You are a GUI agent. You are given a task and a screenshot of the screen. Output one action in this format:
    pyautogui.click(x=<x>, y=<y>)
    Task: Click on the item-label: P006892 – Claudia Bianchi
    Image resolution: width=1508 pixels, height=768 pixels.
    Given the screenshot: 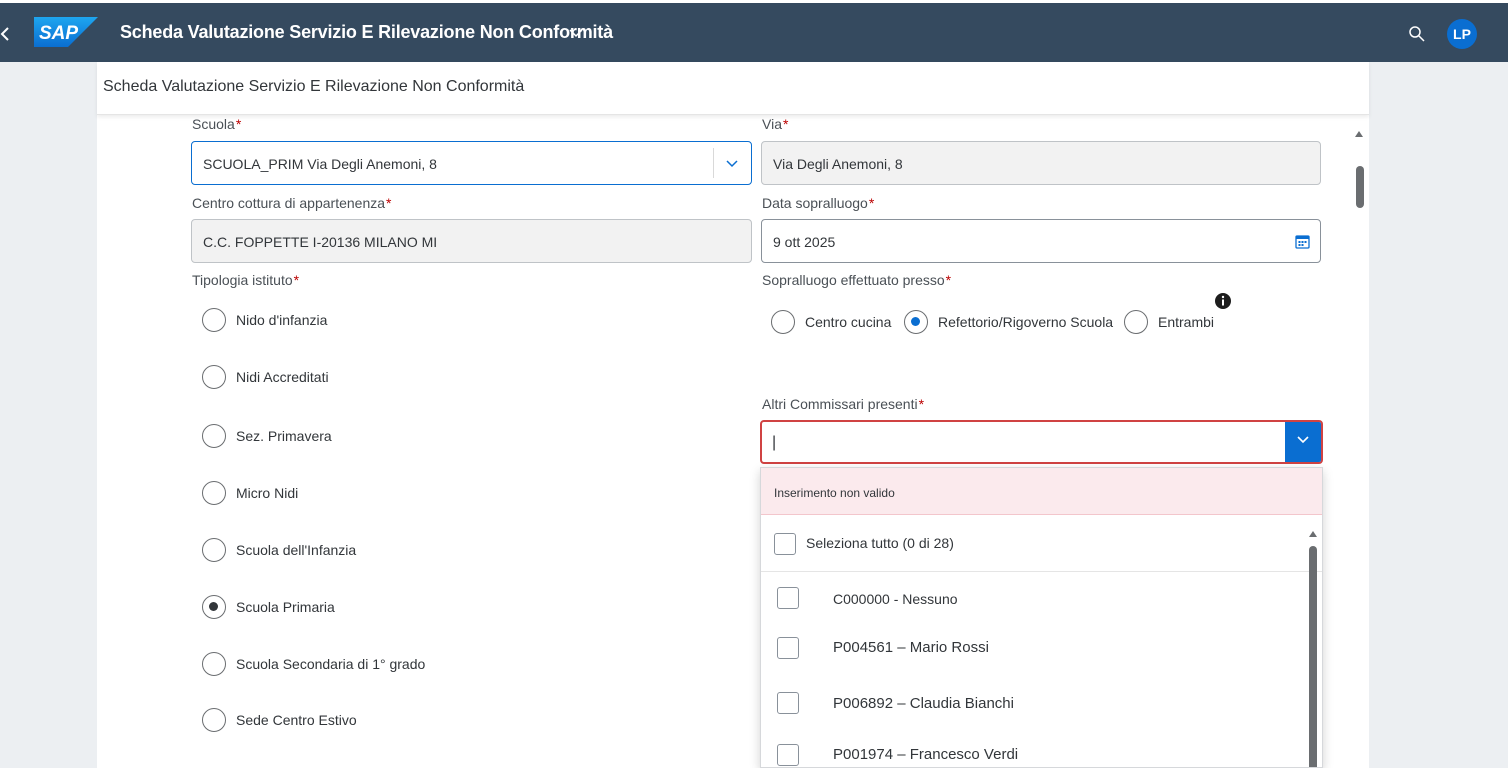 What is the action you would take?
    pyautogui.click(x=923, y=703)
    